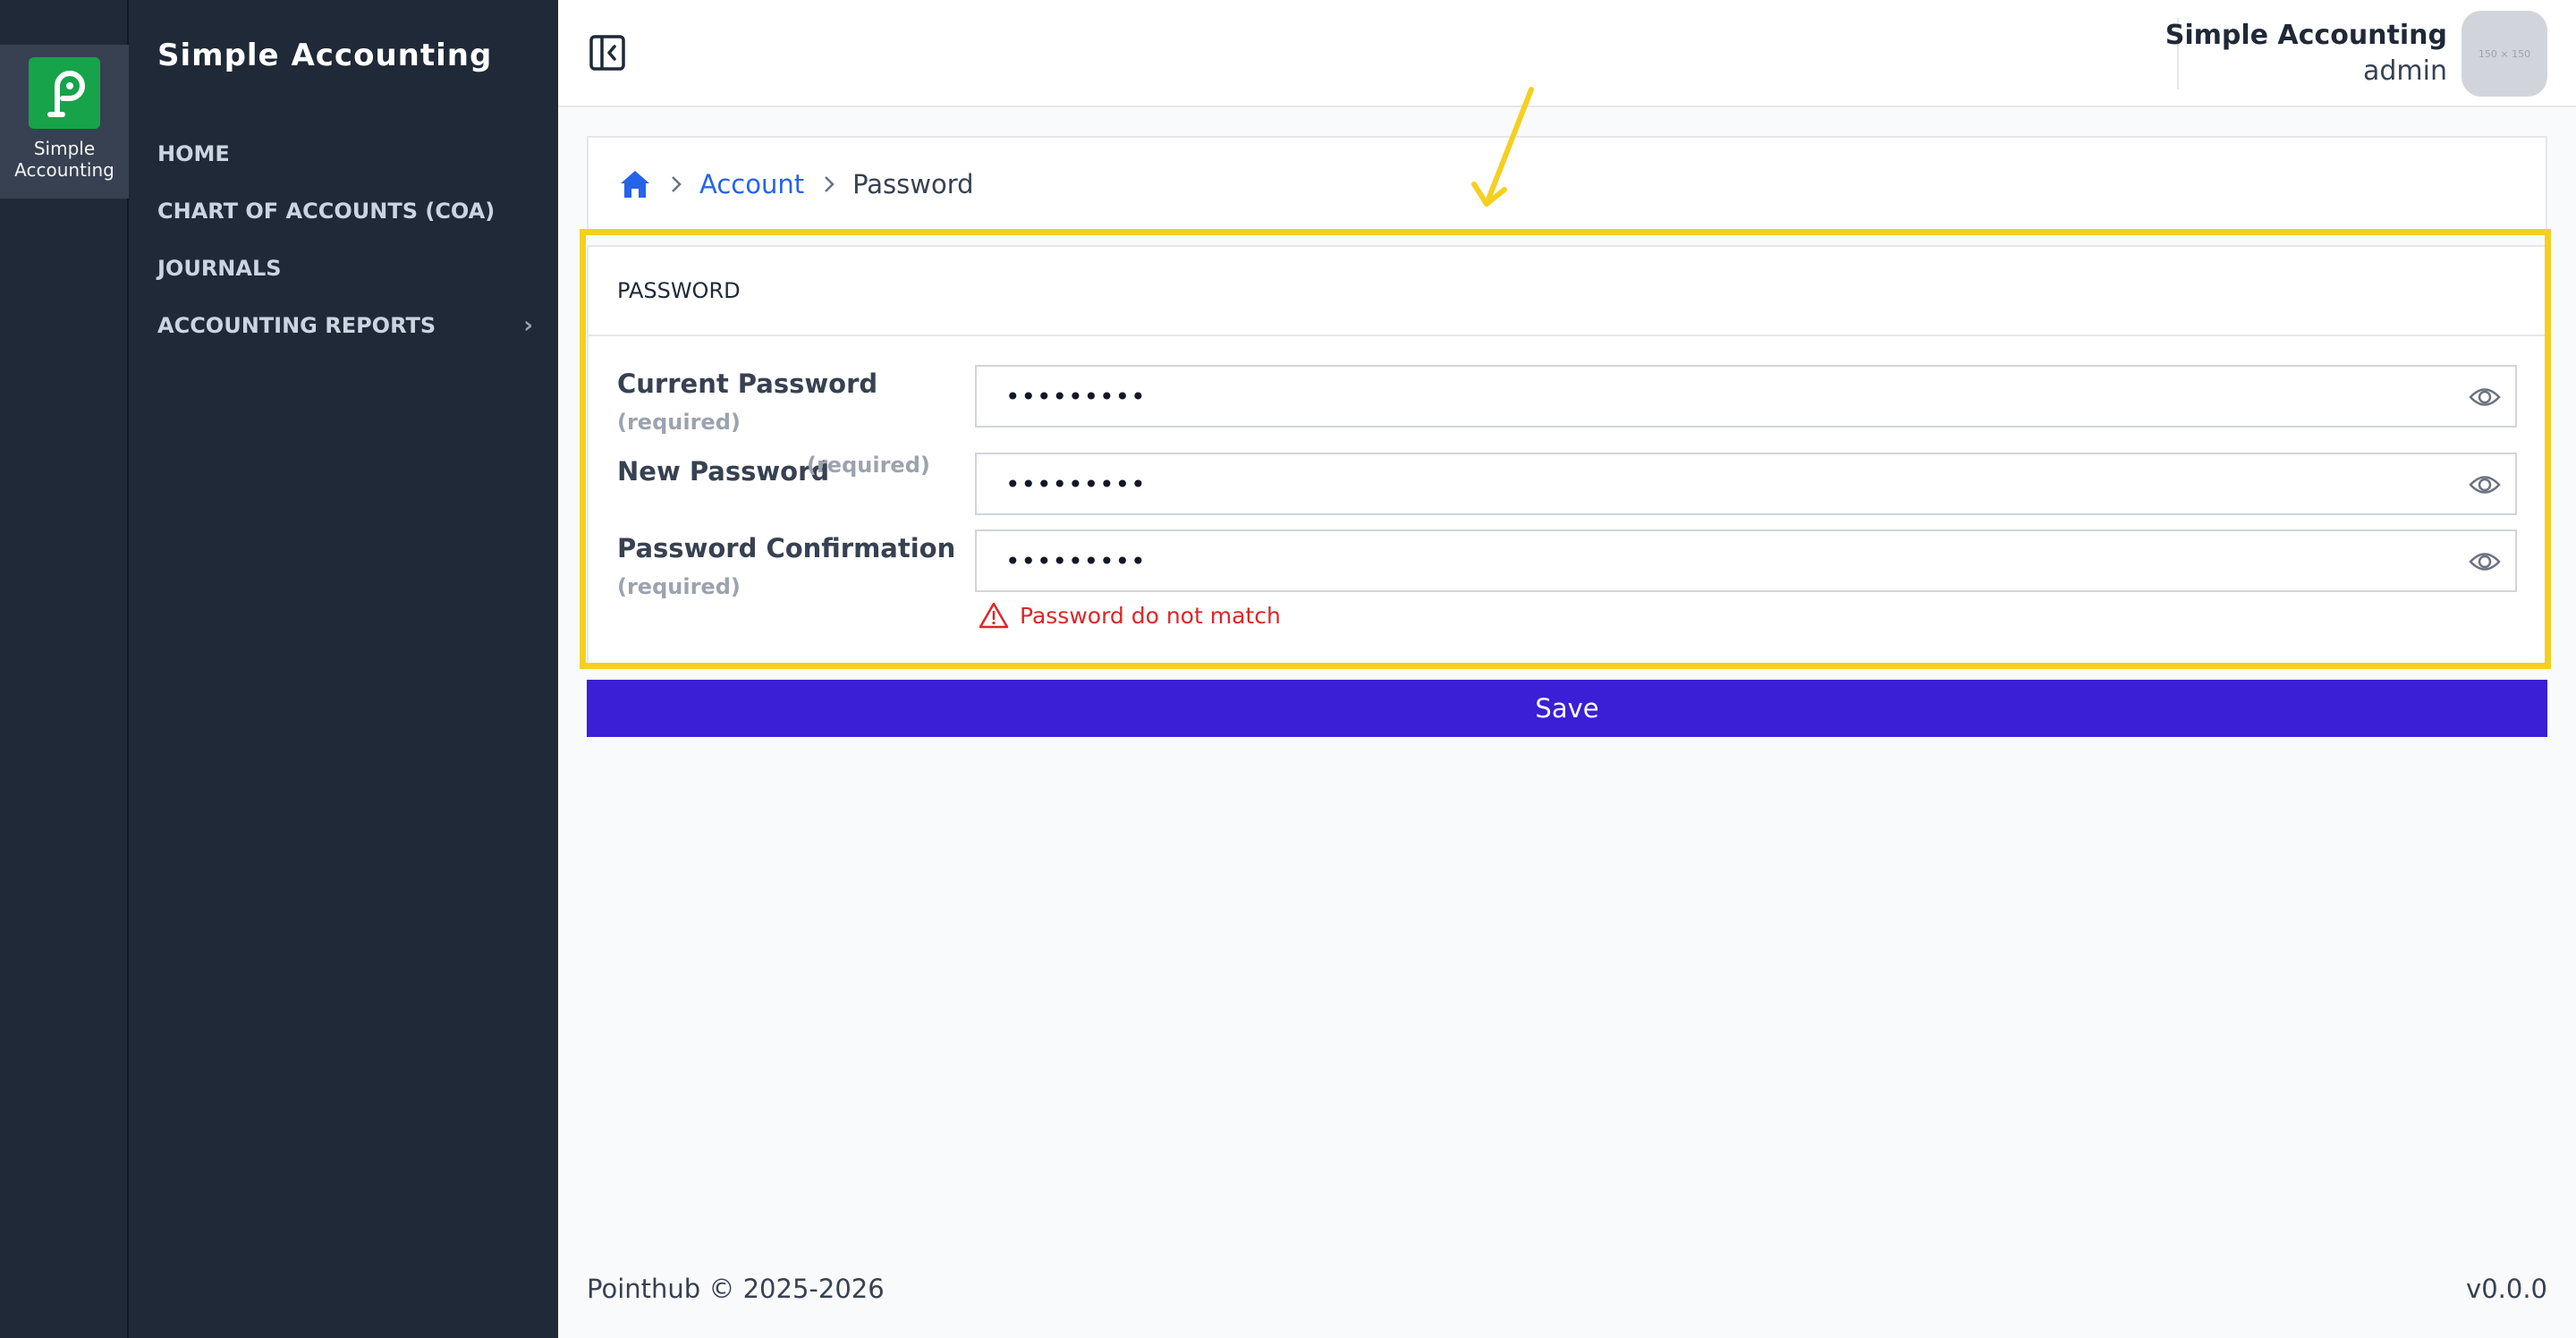 Image resolution: width=2576 pixels, height=1338 pixels. I want to click on sidebar-item-accounting-reports: ACCOUNTING REPORTS ›, so click(345, 325).